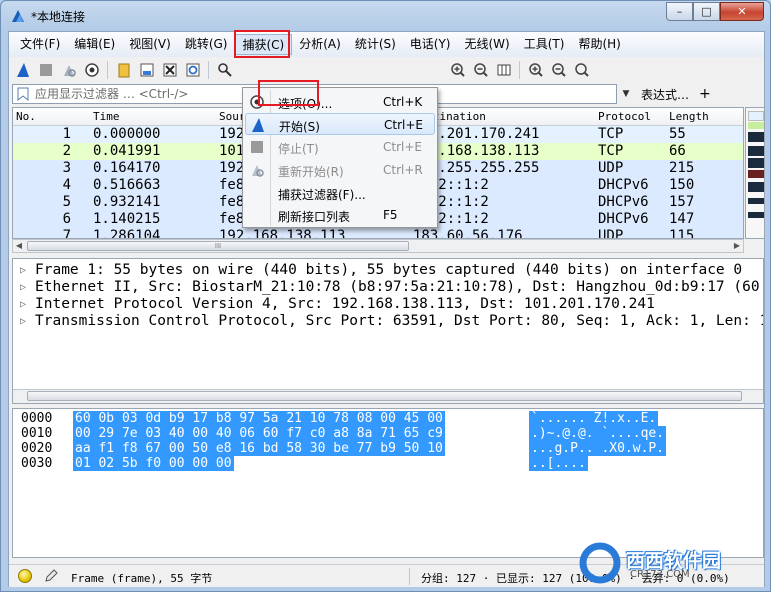 This screenshot has height=592, width=771. I want to click on restart-icon, so click(257, 170).